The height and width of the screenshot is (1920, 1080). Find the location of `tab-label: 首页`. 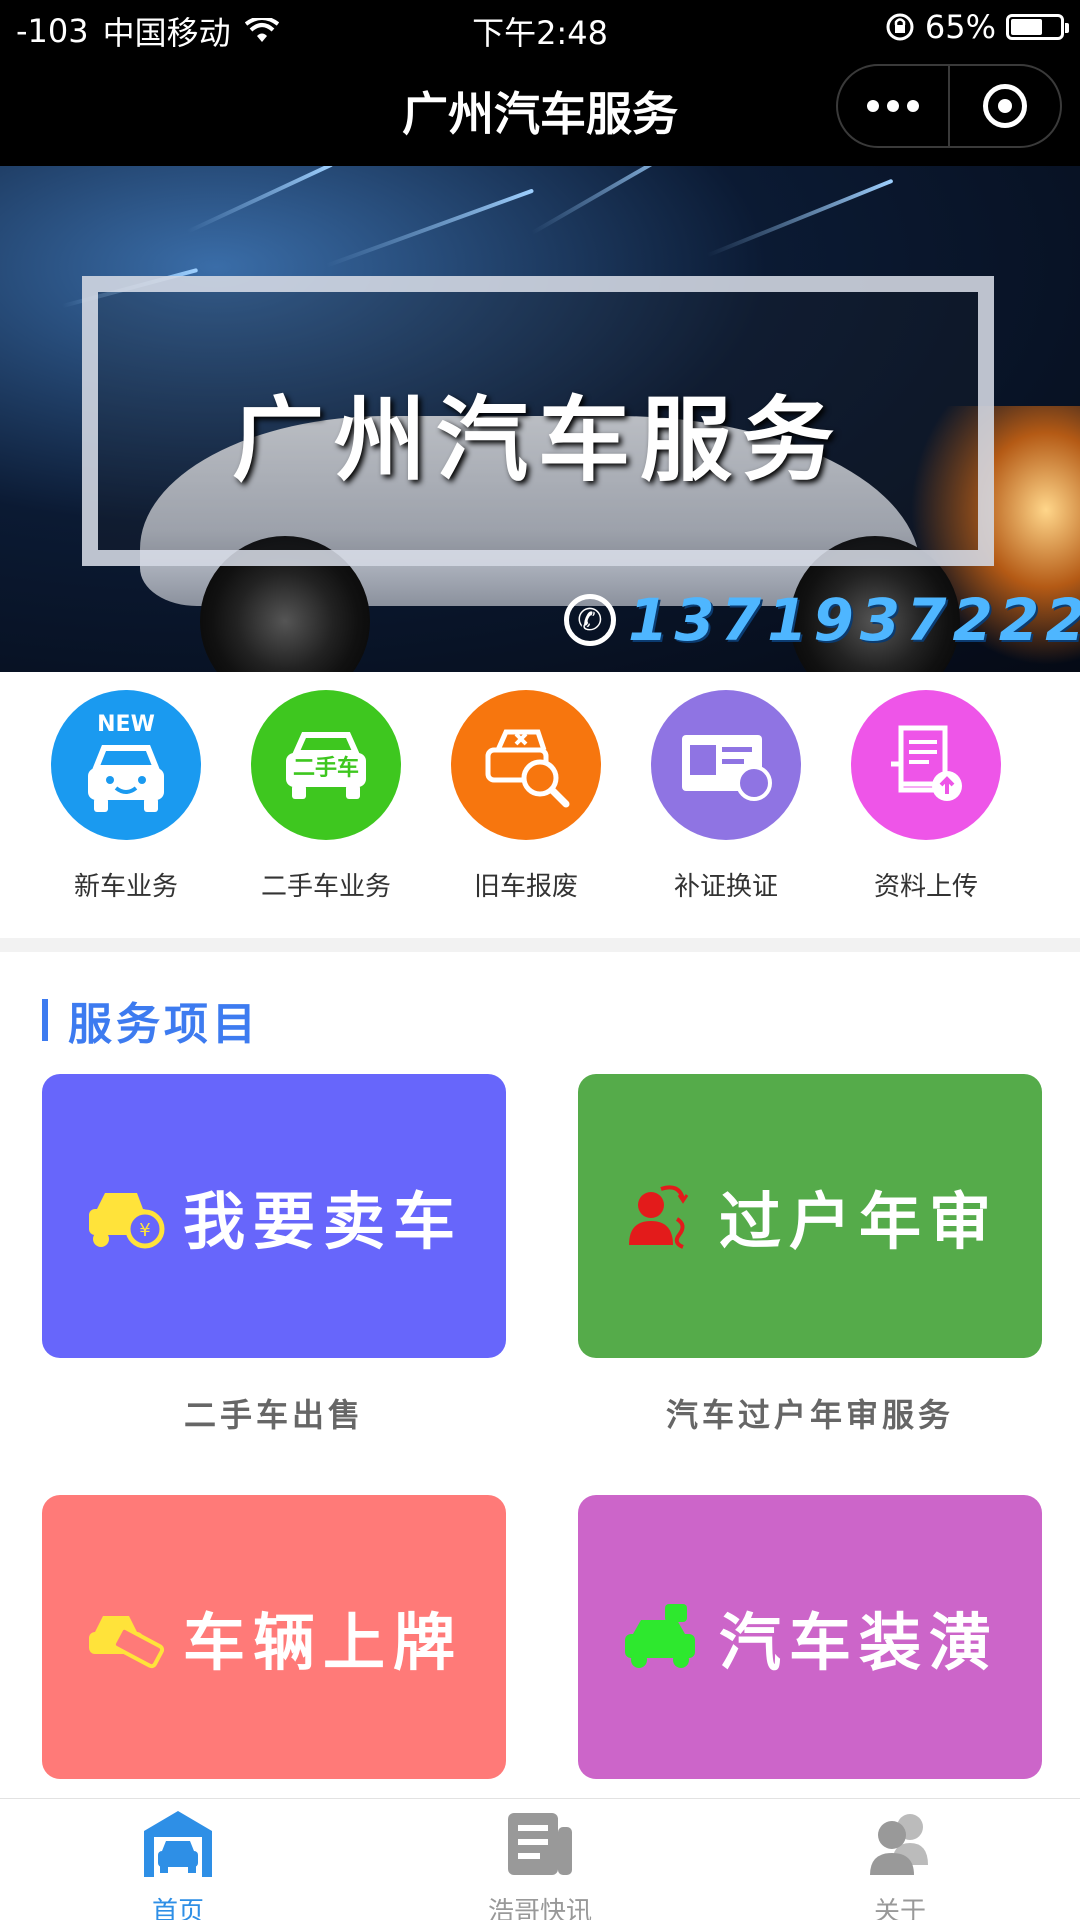

tab-label: 首页 is located at coordinates (177, 1908).